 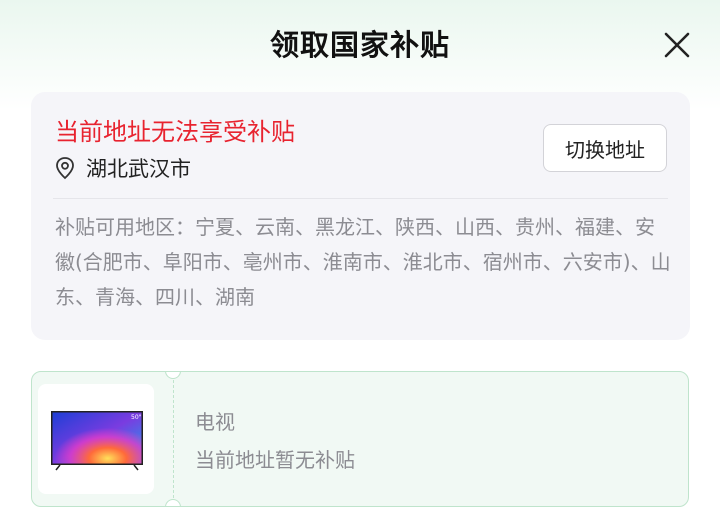 I want to click on switch-address-button: 切换地址, so click(x=605, y=148).